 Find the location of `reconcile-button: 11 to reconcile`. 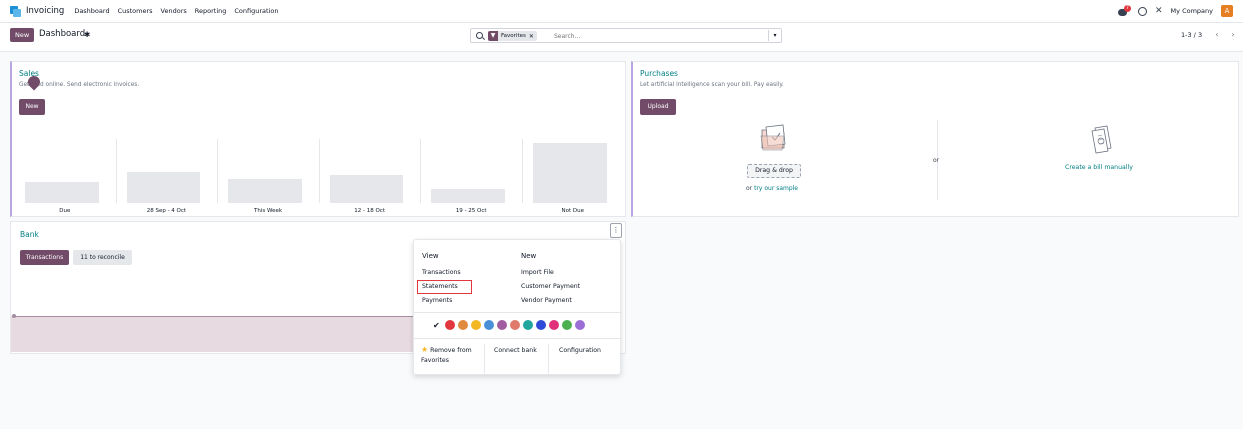

reconcile-button: 11 to reconcile is located at coordinates (102, 257).